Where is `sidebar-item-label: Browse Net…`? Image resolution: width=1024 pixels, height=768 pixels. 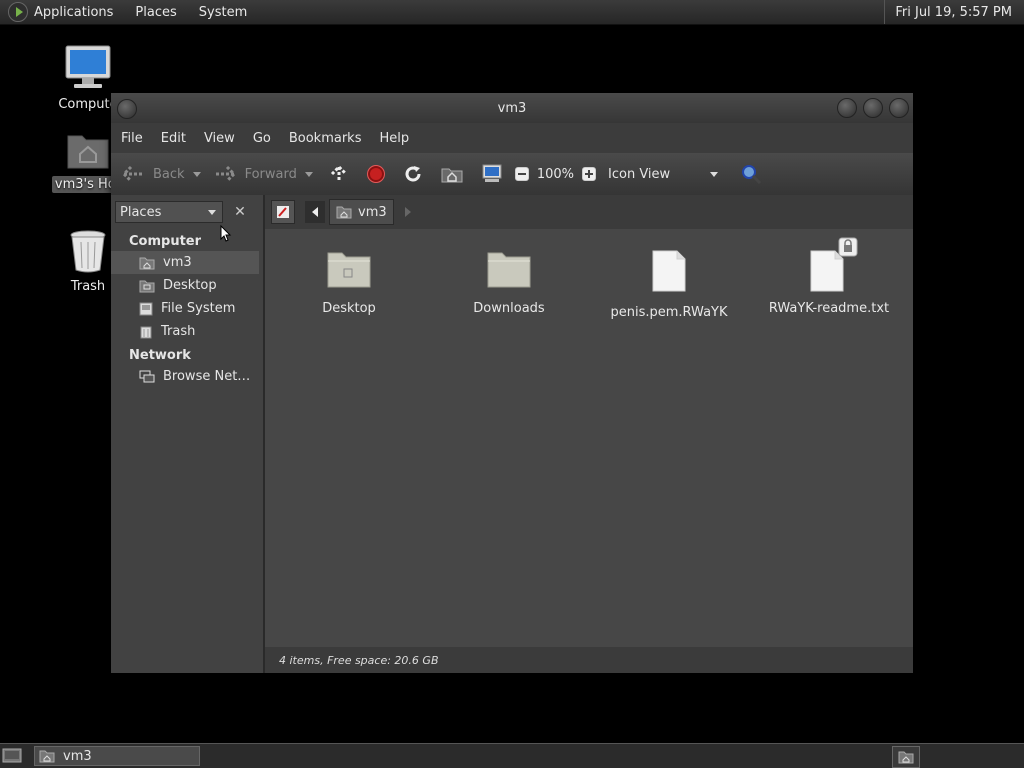 sidebar-item-label: Browse Net… is located at coordinates (207, 376).